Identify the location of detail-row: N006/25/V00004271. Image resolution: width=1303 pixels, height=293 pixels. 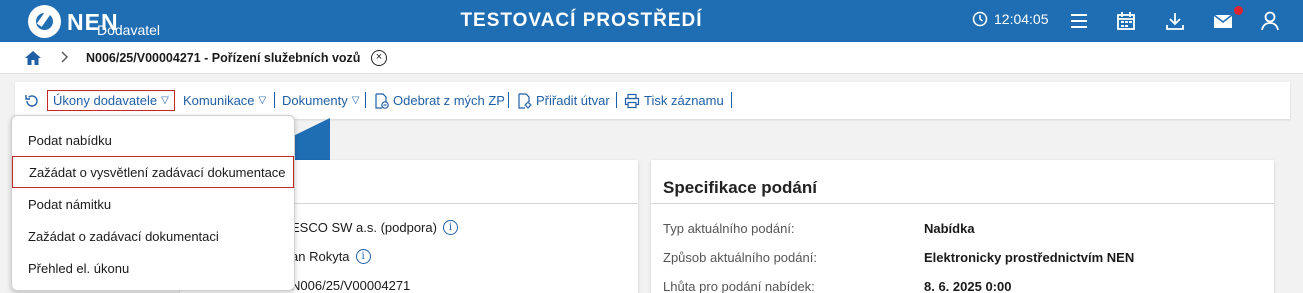
(350, 285).